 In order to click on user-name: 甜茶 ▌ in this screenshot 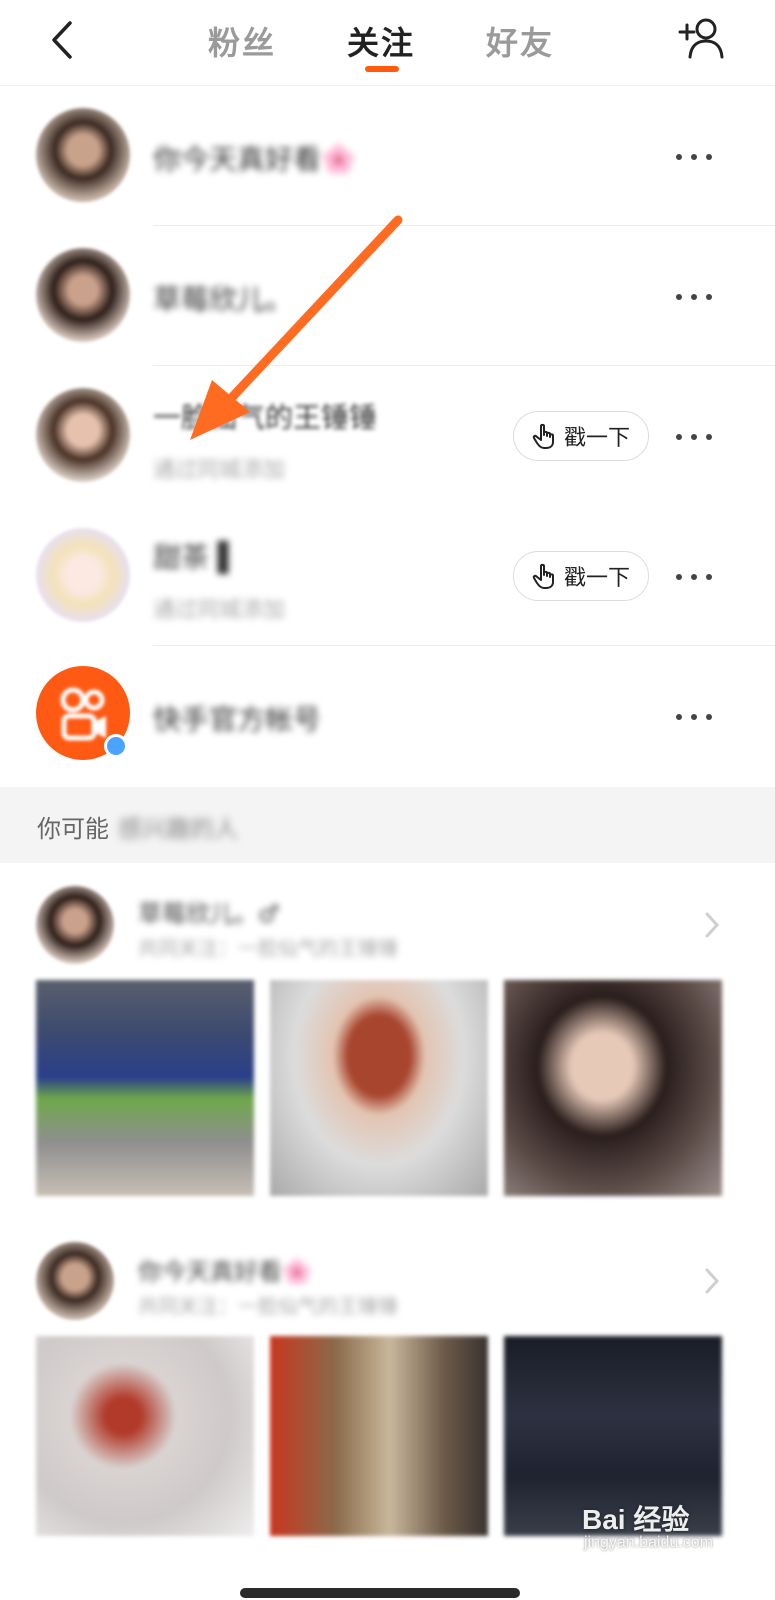, I will do `click(196, 557)`.